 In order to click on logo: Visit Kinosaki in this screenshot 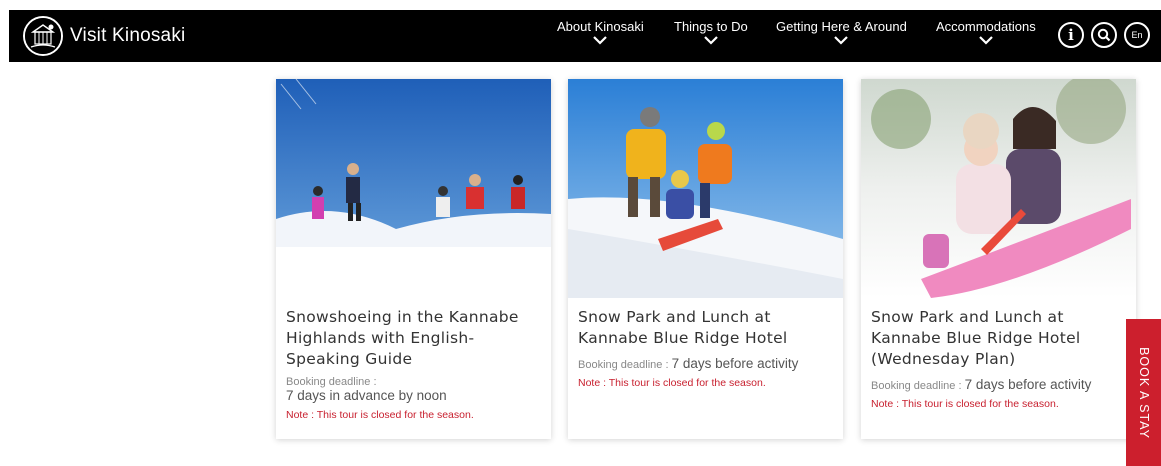, I will do `click(104, 36)`.